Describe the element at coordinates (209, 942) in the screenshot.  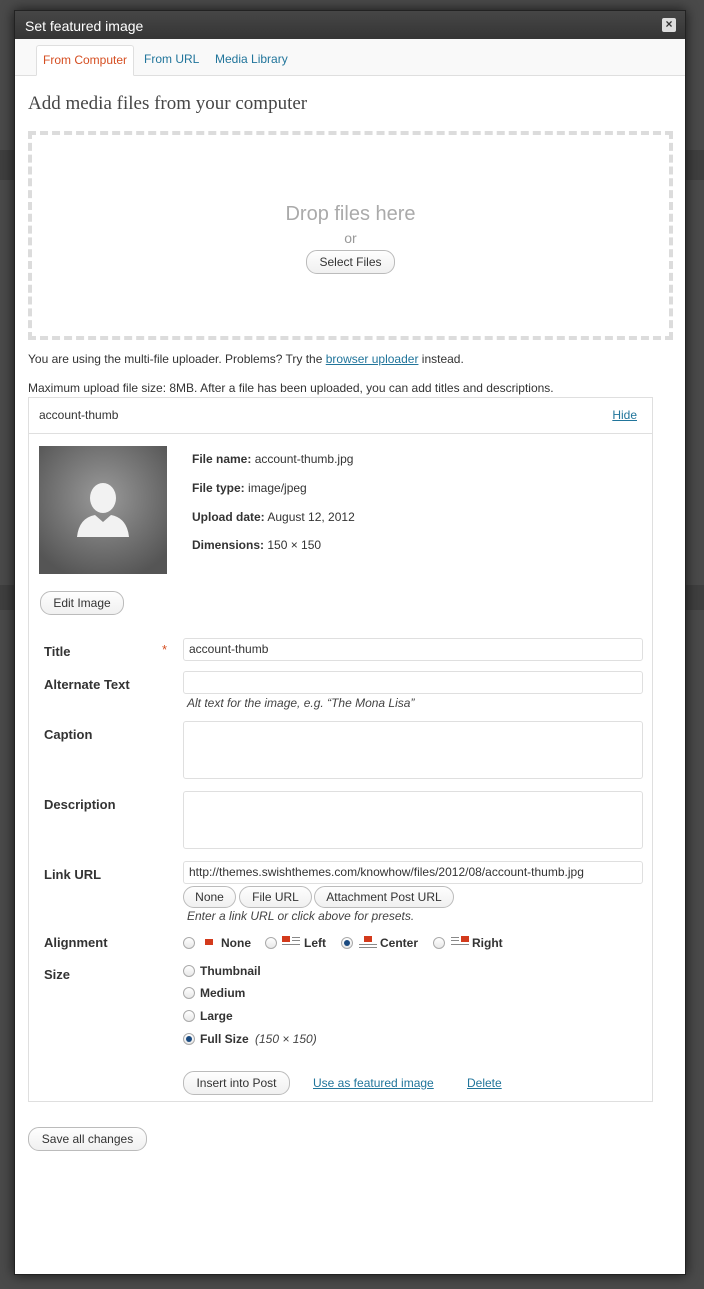
I see `align-none-icon` at that location.